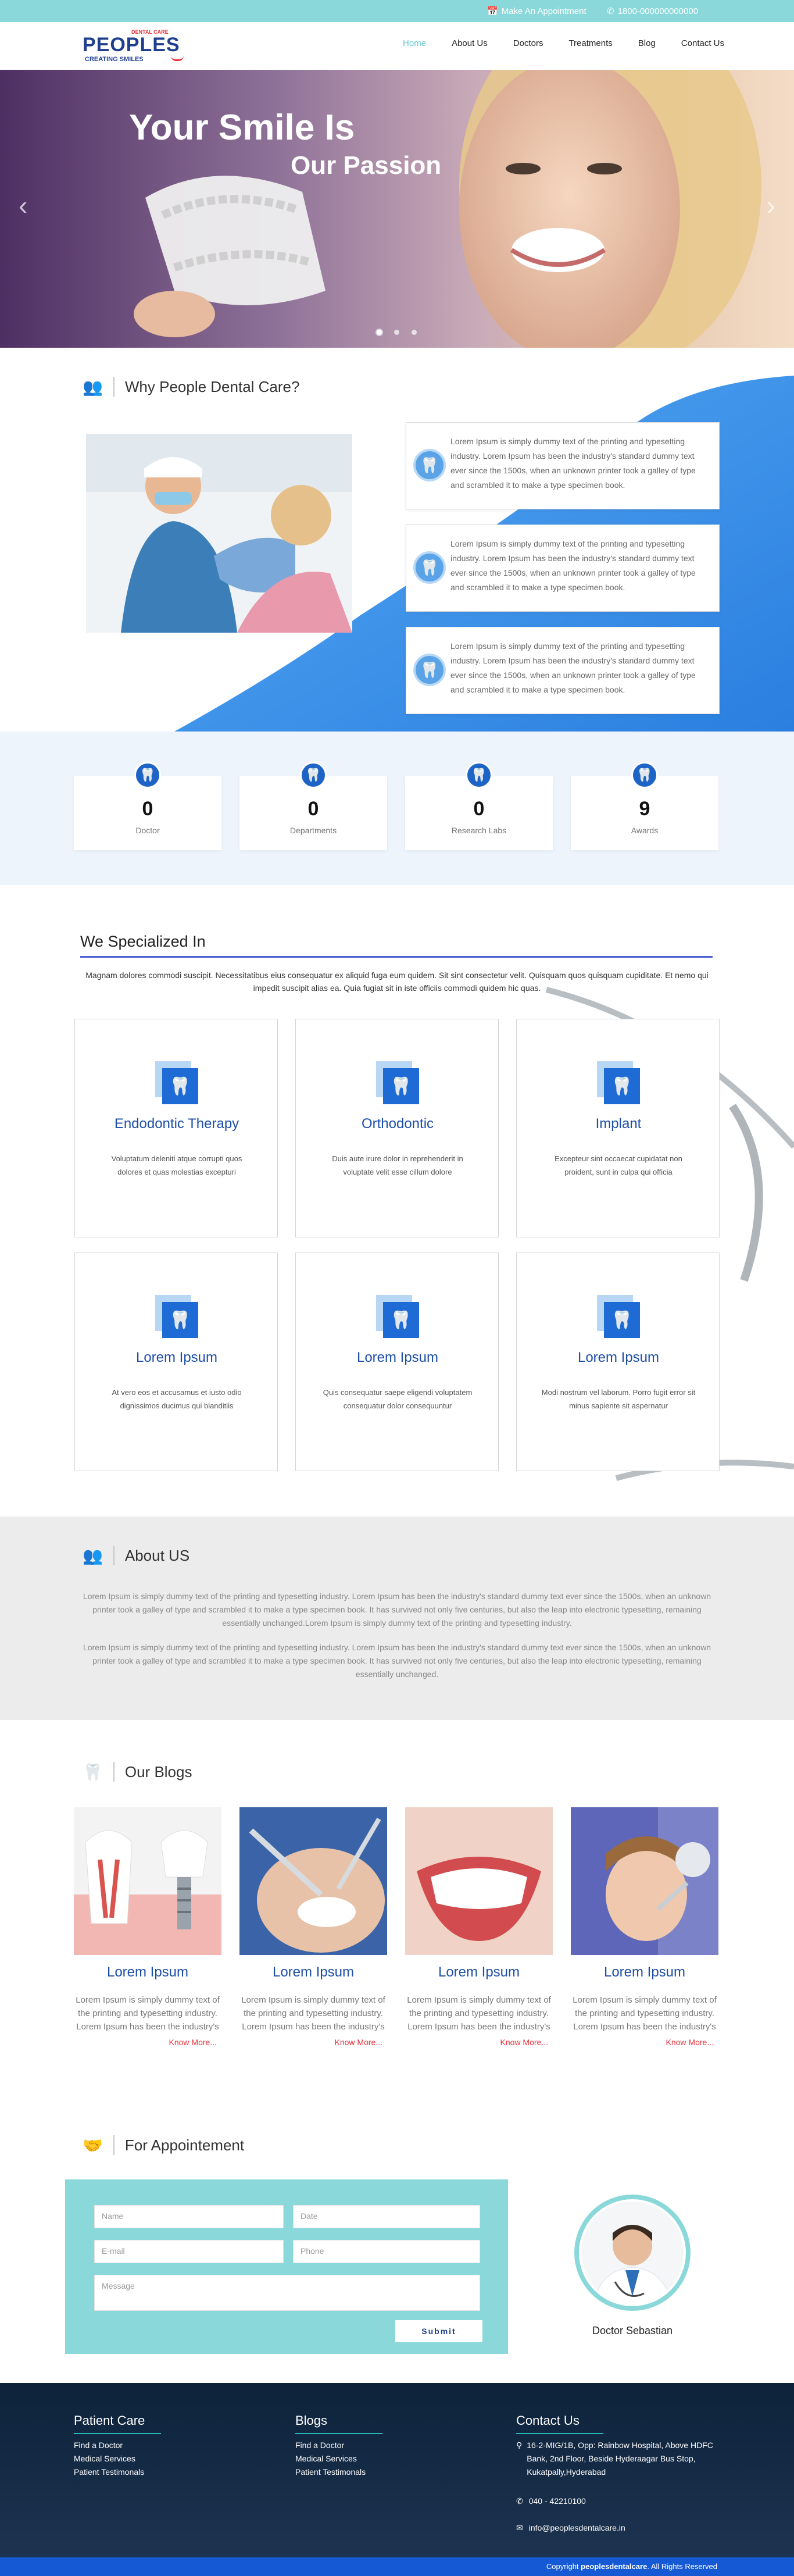 The width and height of the screenshot is (794, 2576). What do you see at coordinates (93, 2145) in the screenshot?
I see `handshake-icon: 🤝` at bounding box center [93, 2145].